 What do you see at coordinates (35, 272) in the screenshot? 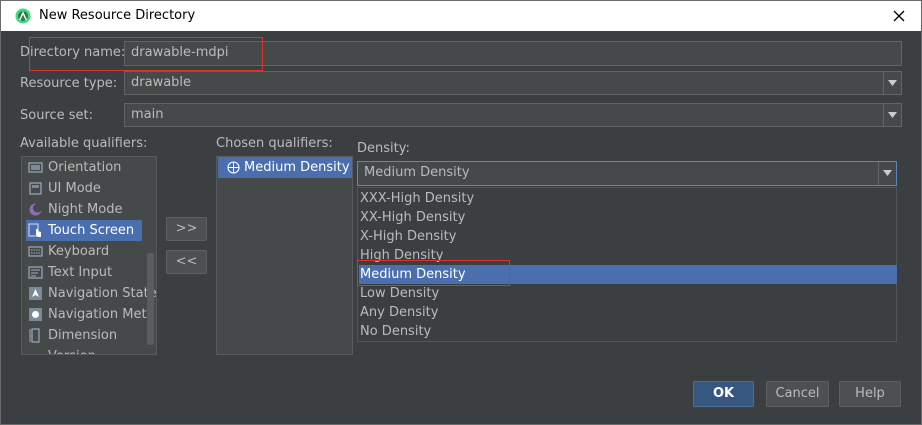
I see `text-input-icon` at bounding box center [35, 272].